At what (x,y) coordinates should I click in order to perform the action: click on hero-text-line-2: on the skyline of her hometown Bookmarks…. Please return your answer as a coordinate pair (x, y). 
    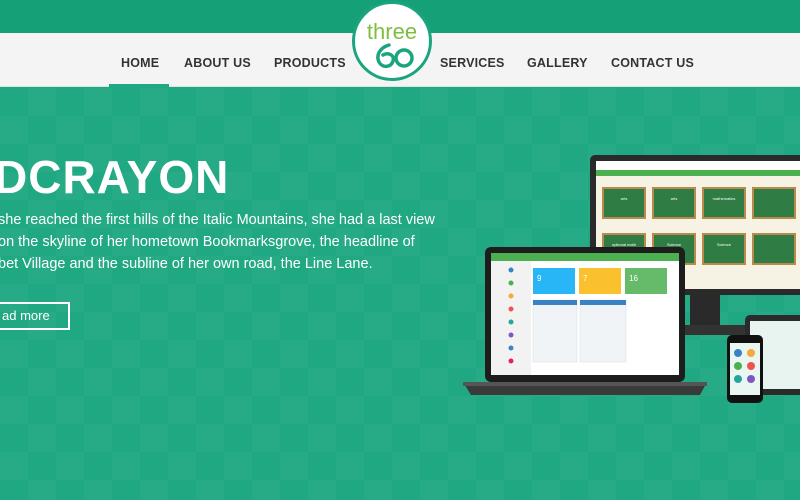
    Looking at the image, I should click on (207, 242).